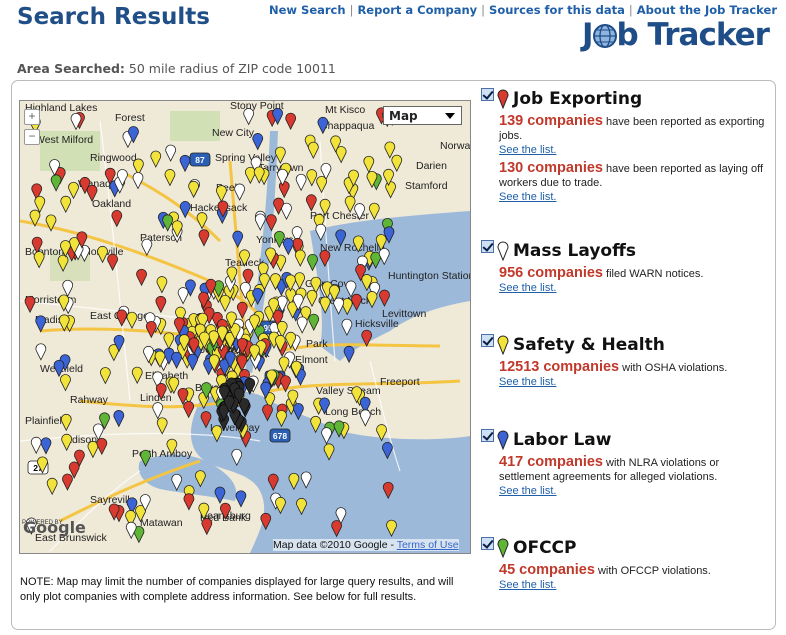  I want to click on map-place-label: Levittown, so click(404, 314).